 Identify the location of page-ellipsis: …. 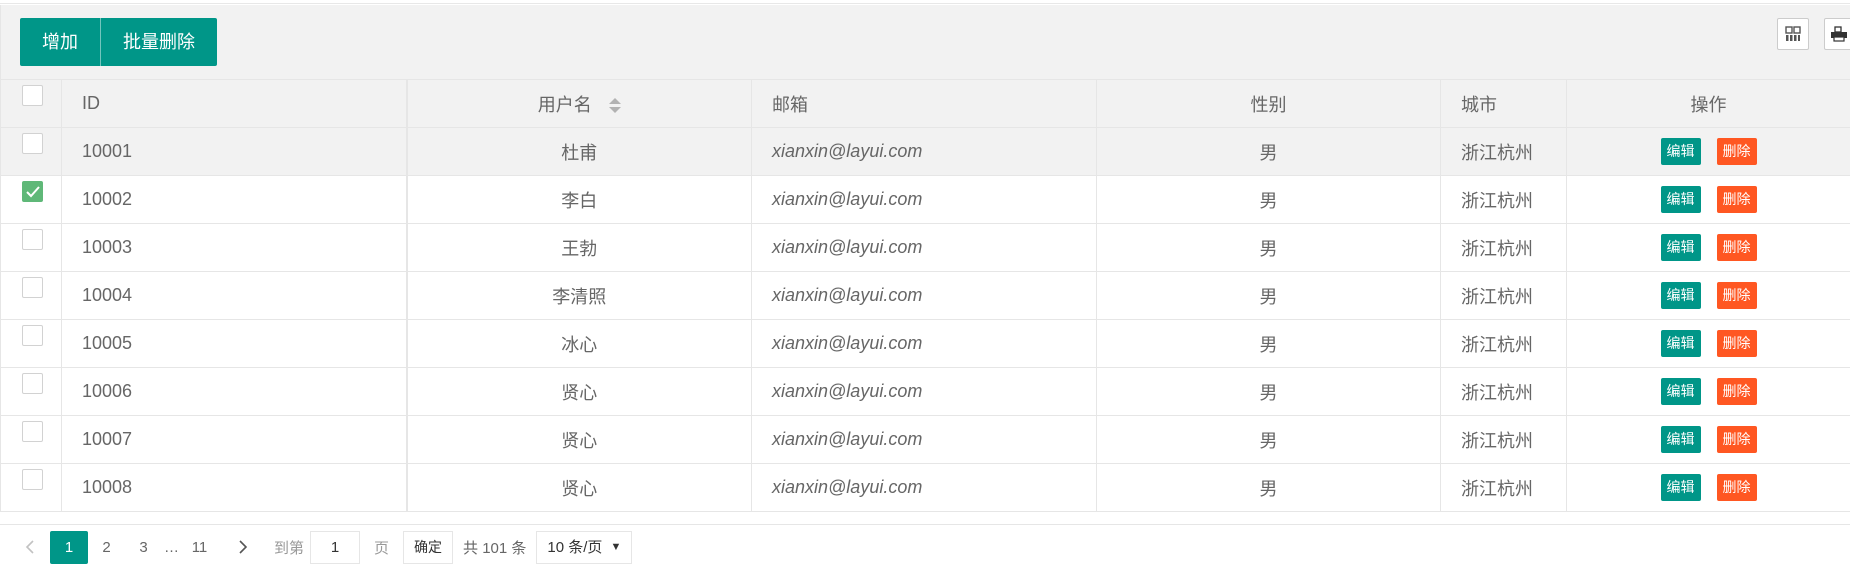
(171, 547).